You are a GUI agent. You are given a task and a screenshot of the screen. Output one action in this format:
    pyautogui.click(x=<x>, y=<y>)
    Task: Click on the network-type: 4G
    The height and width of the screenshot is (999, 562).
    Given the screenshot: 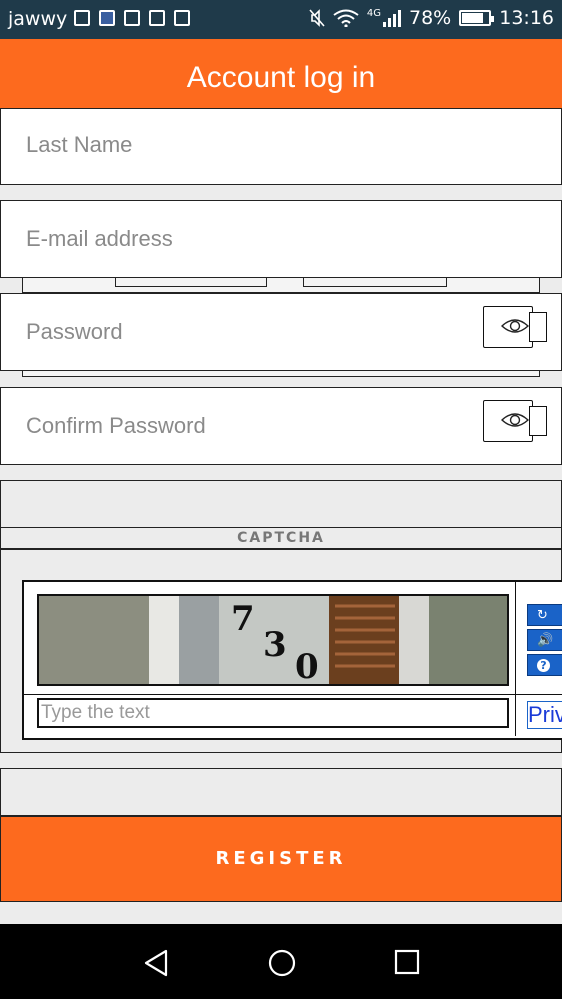 What is the action you would take?
    pyautogui.click(x=373, y=13)
    